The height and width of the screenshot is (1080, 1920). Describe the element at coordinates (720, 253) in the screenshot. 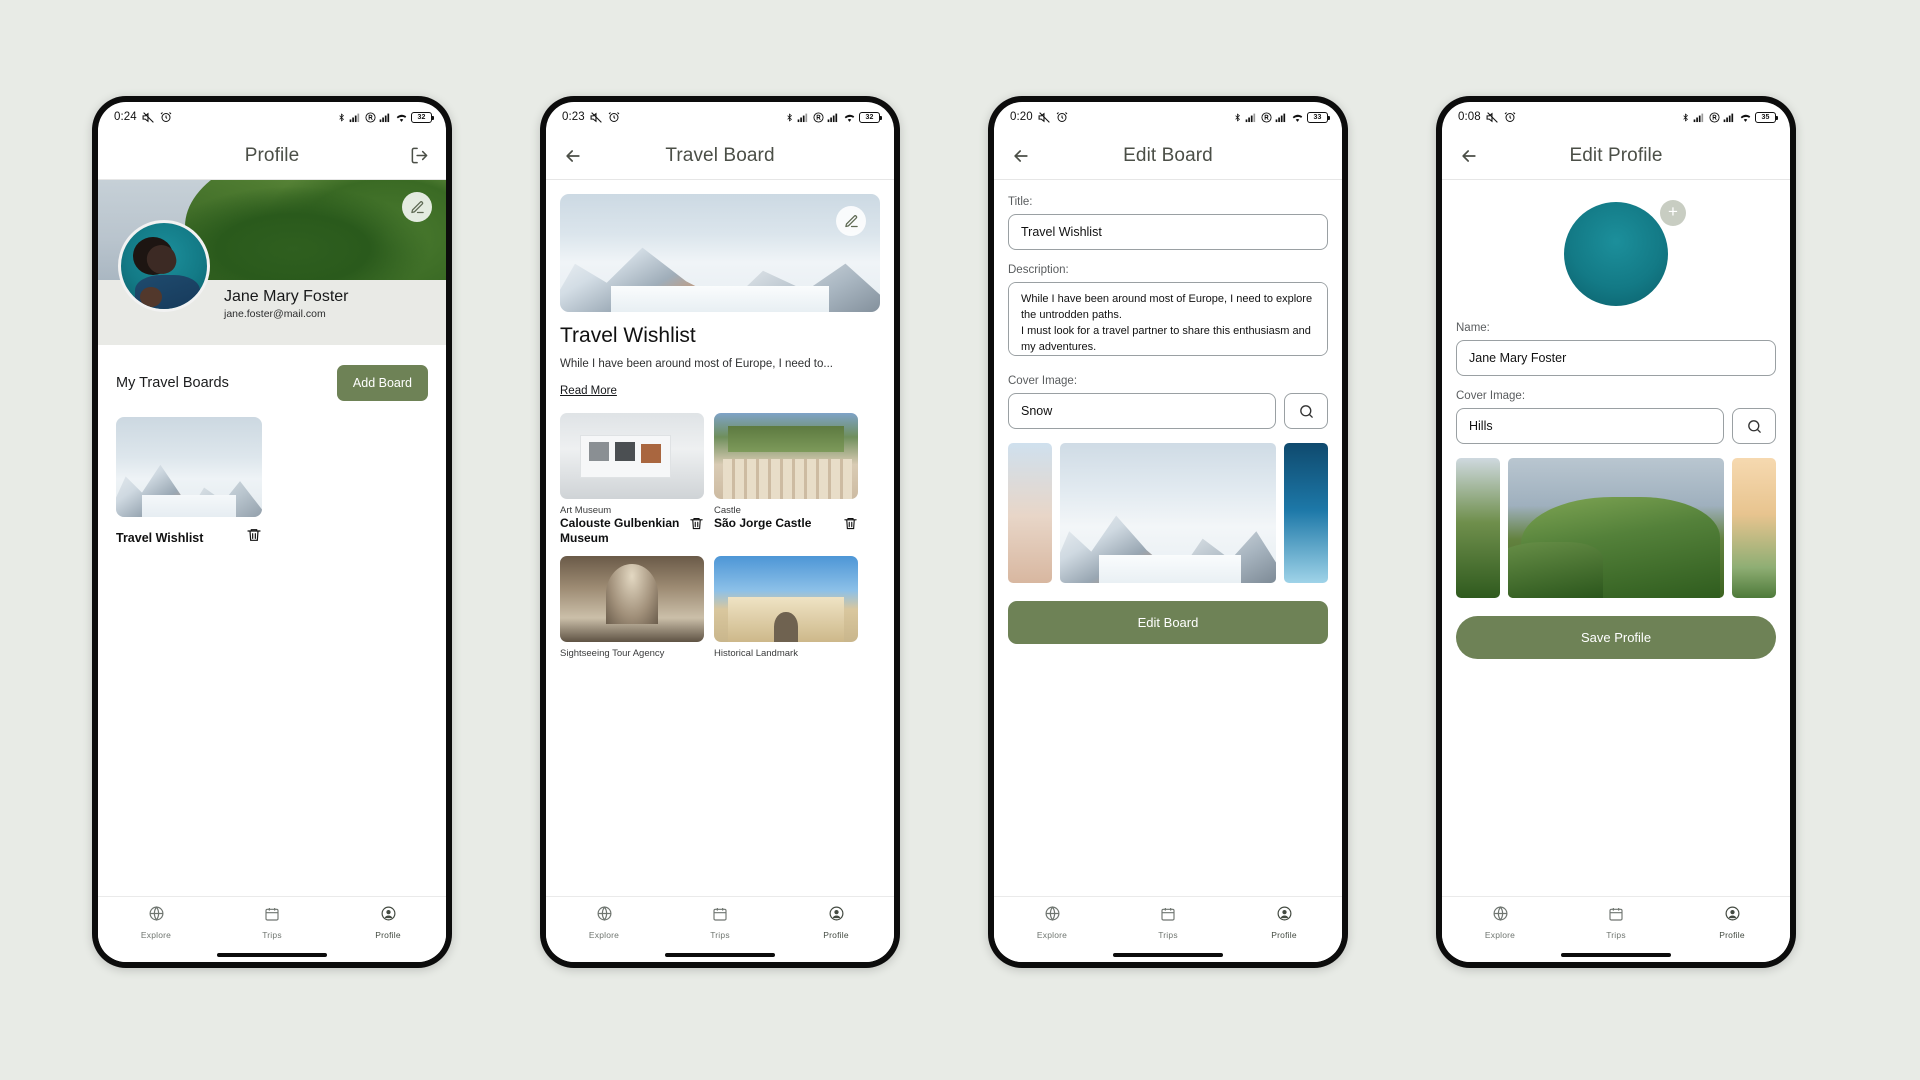

I see `board-cover-image` at that location.